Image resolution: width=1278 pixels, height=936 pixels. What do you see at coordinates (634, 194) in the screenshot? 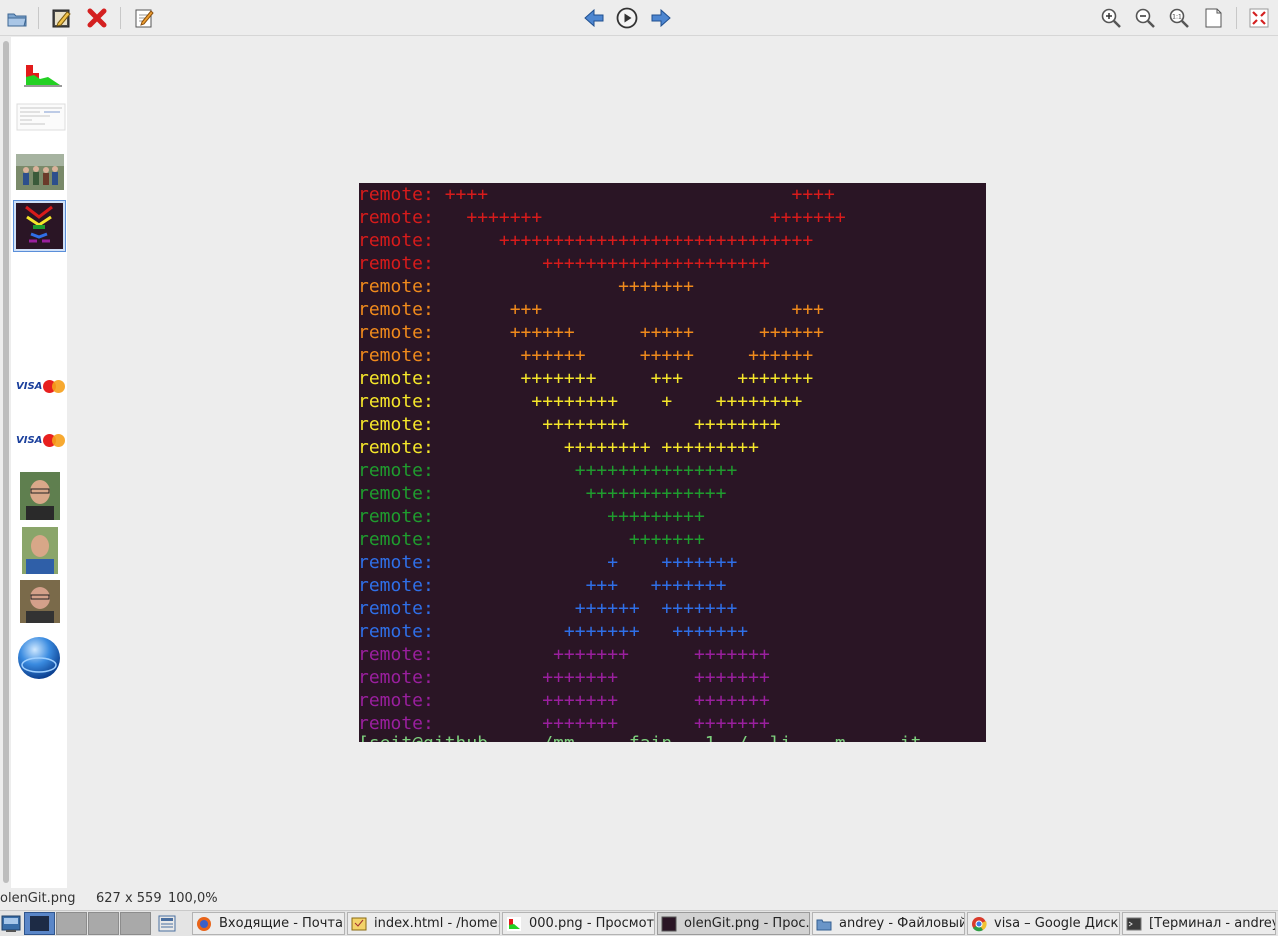
I see `terminal-pluses: ++++ ++++` at bounding box center [634, 194].